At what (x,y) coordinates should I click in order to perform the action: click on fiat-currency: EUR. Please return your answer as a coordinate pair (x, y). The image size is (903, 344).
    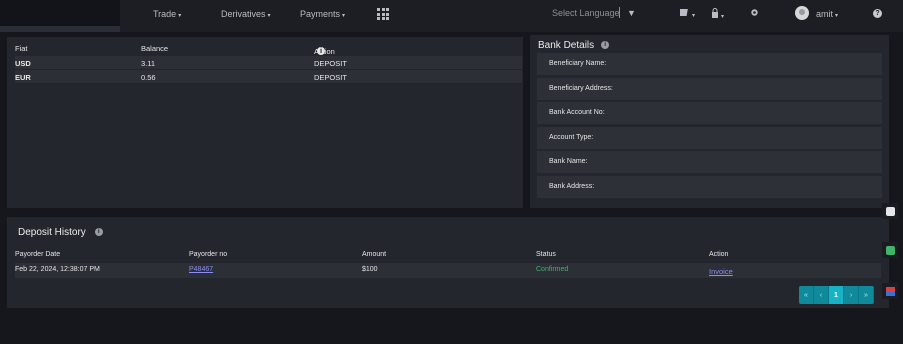
    Looking at the image, I should click on (23, 77).